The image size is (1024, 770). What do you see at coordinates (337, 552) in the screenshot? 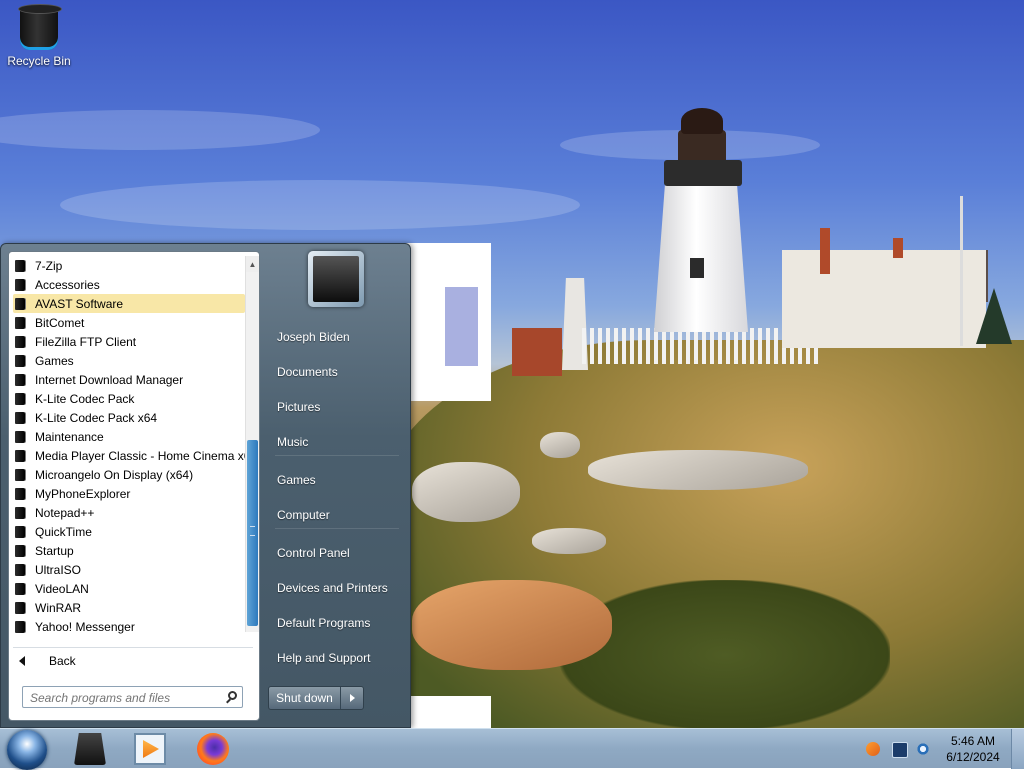
I see `control-panel-link: Control Panel` at bounding box center [337, 552].